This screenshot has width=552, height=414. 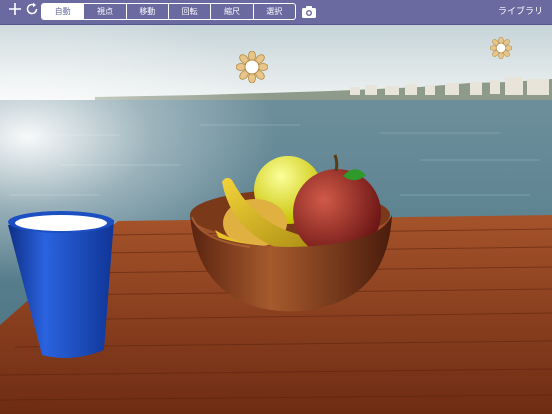 I want to click on toolbar: 自動 視点 移動 回転 縮尺 選択 ライブラリ, so click(x=276, y=12).